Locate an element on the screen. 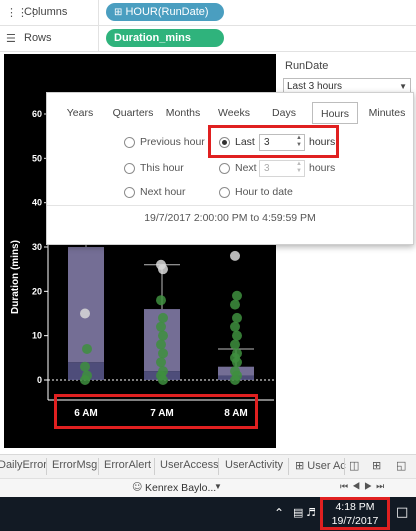 This screenshot has width=416, height=531. new-dashboard-icon: ⊞ is located at coordinates (376, 465).